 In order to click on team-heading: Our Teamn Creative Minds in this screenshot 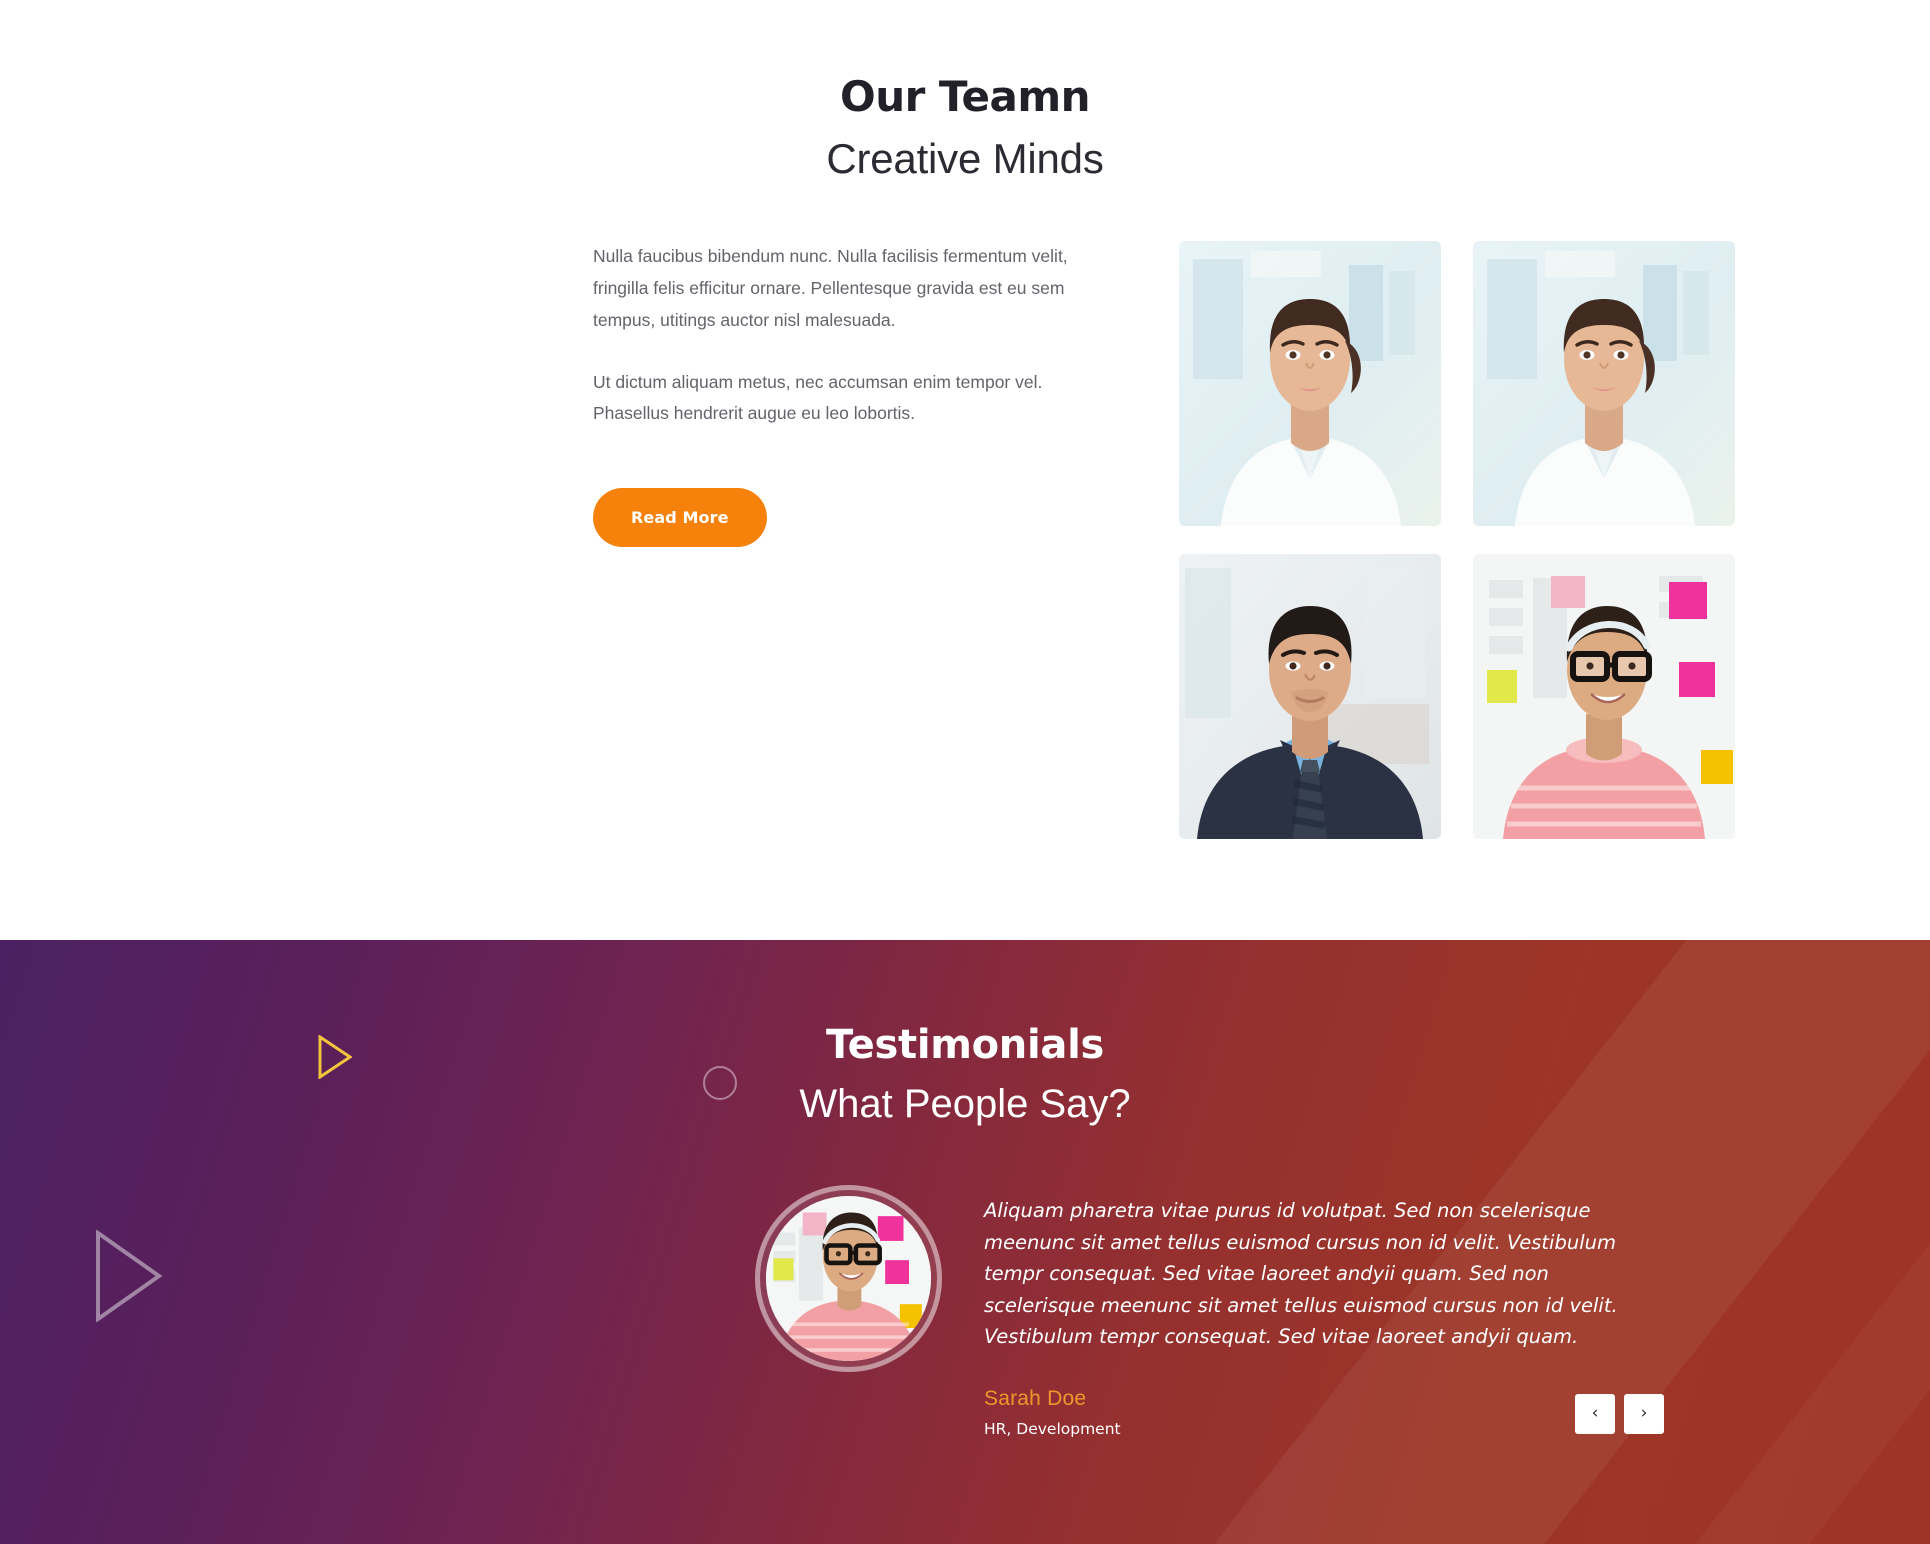, I will do `click(965, 91)`.